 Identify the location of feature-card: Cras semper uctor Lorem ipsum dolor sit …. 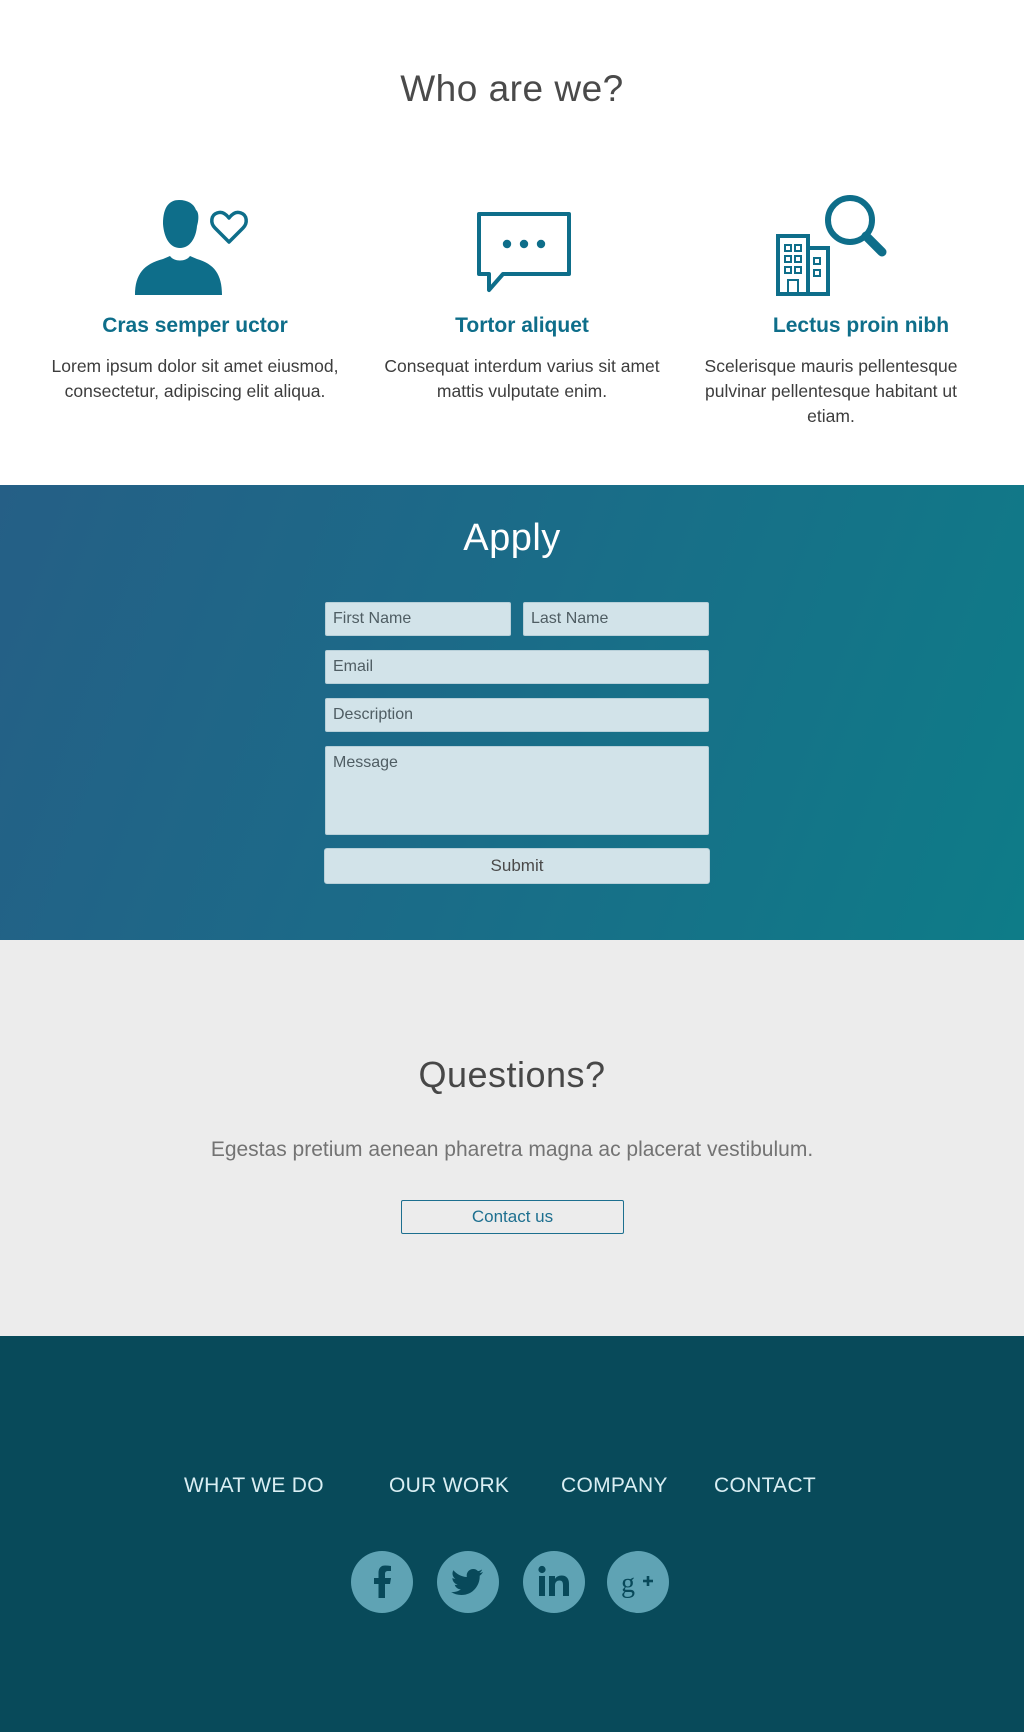
(195, 295).